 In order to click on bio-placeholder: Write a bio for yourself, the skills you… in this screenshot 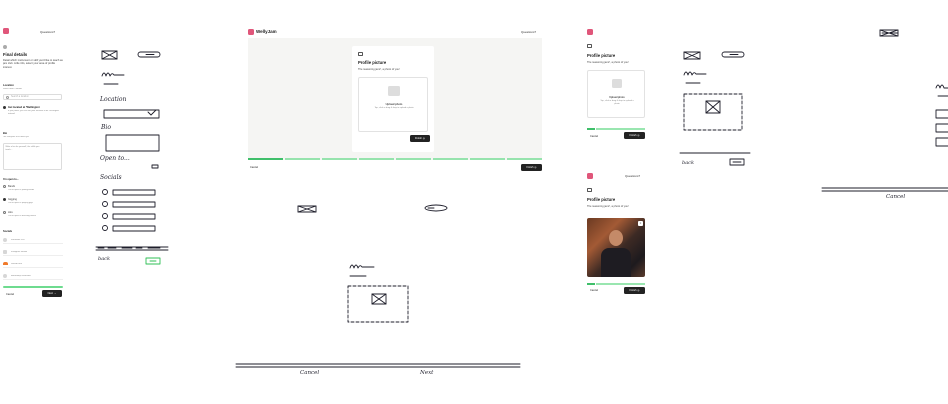, I will do `click(22, 148)`.